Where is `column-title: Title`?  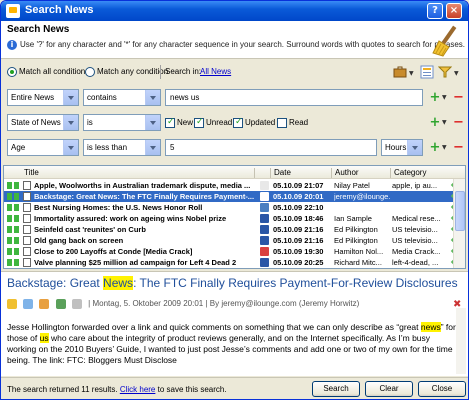
column-title: Title is located at coordinates (31, 172).